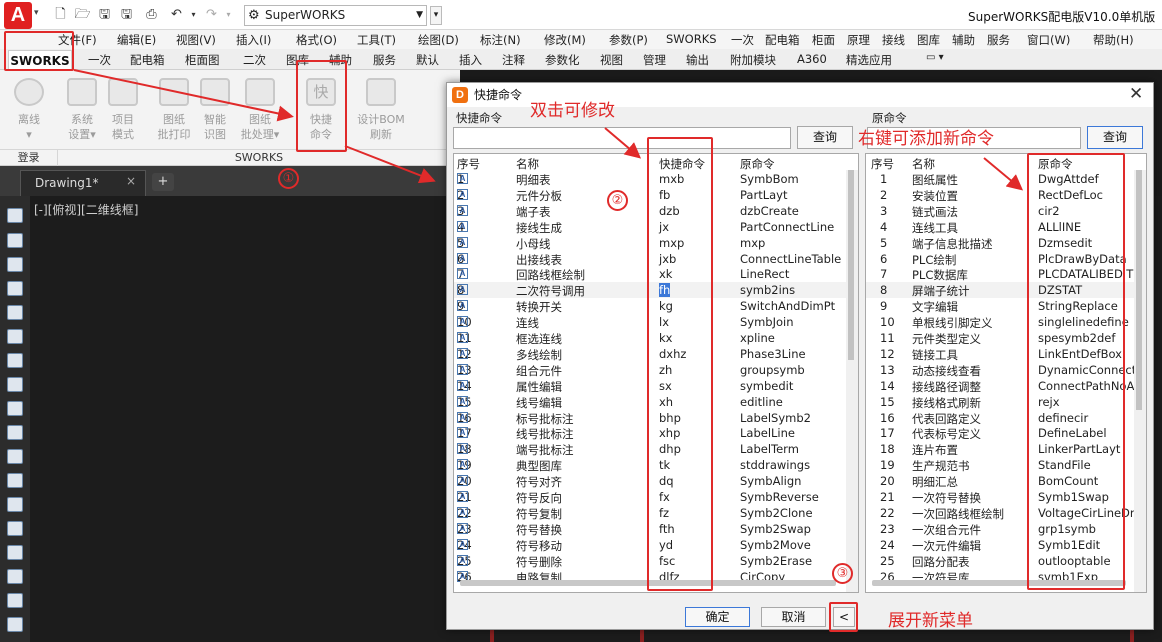  What do you see at coordinates (680, 364) in the screenshot?
I see `highlight-shortcut-column` at bounding box center [680, 364].